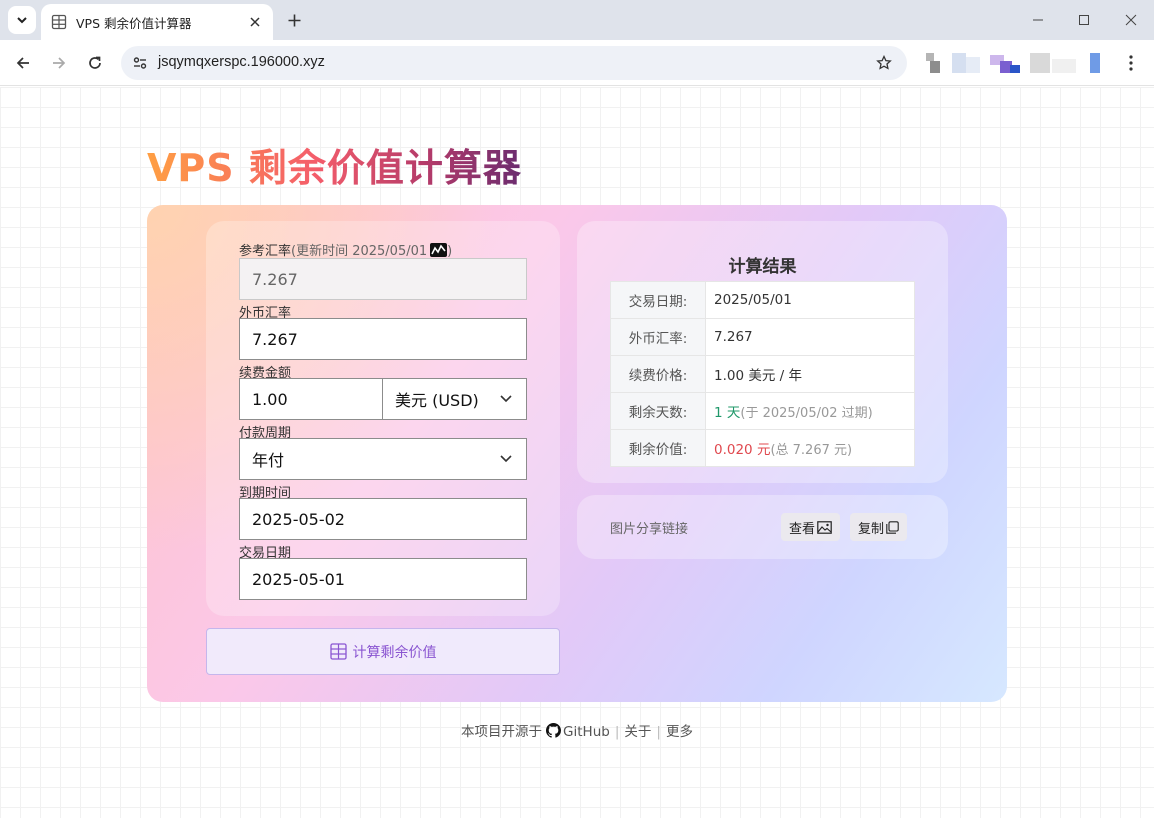 The image size is (1154, 818). I want to click on url-text: jsqymqxerspc.196000.xyz, so click(241, 62).